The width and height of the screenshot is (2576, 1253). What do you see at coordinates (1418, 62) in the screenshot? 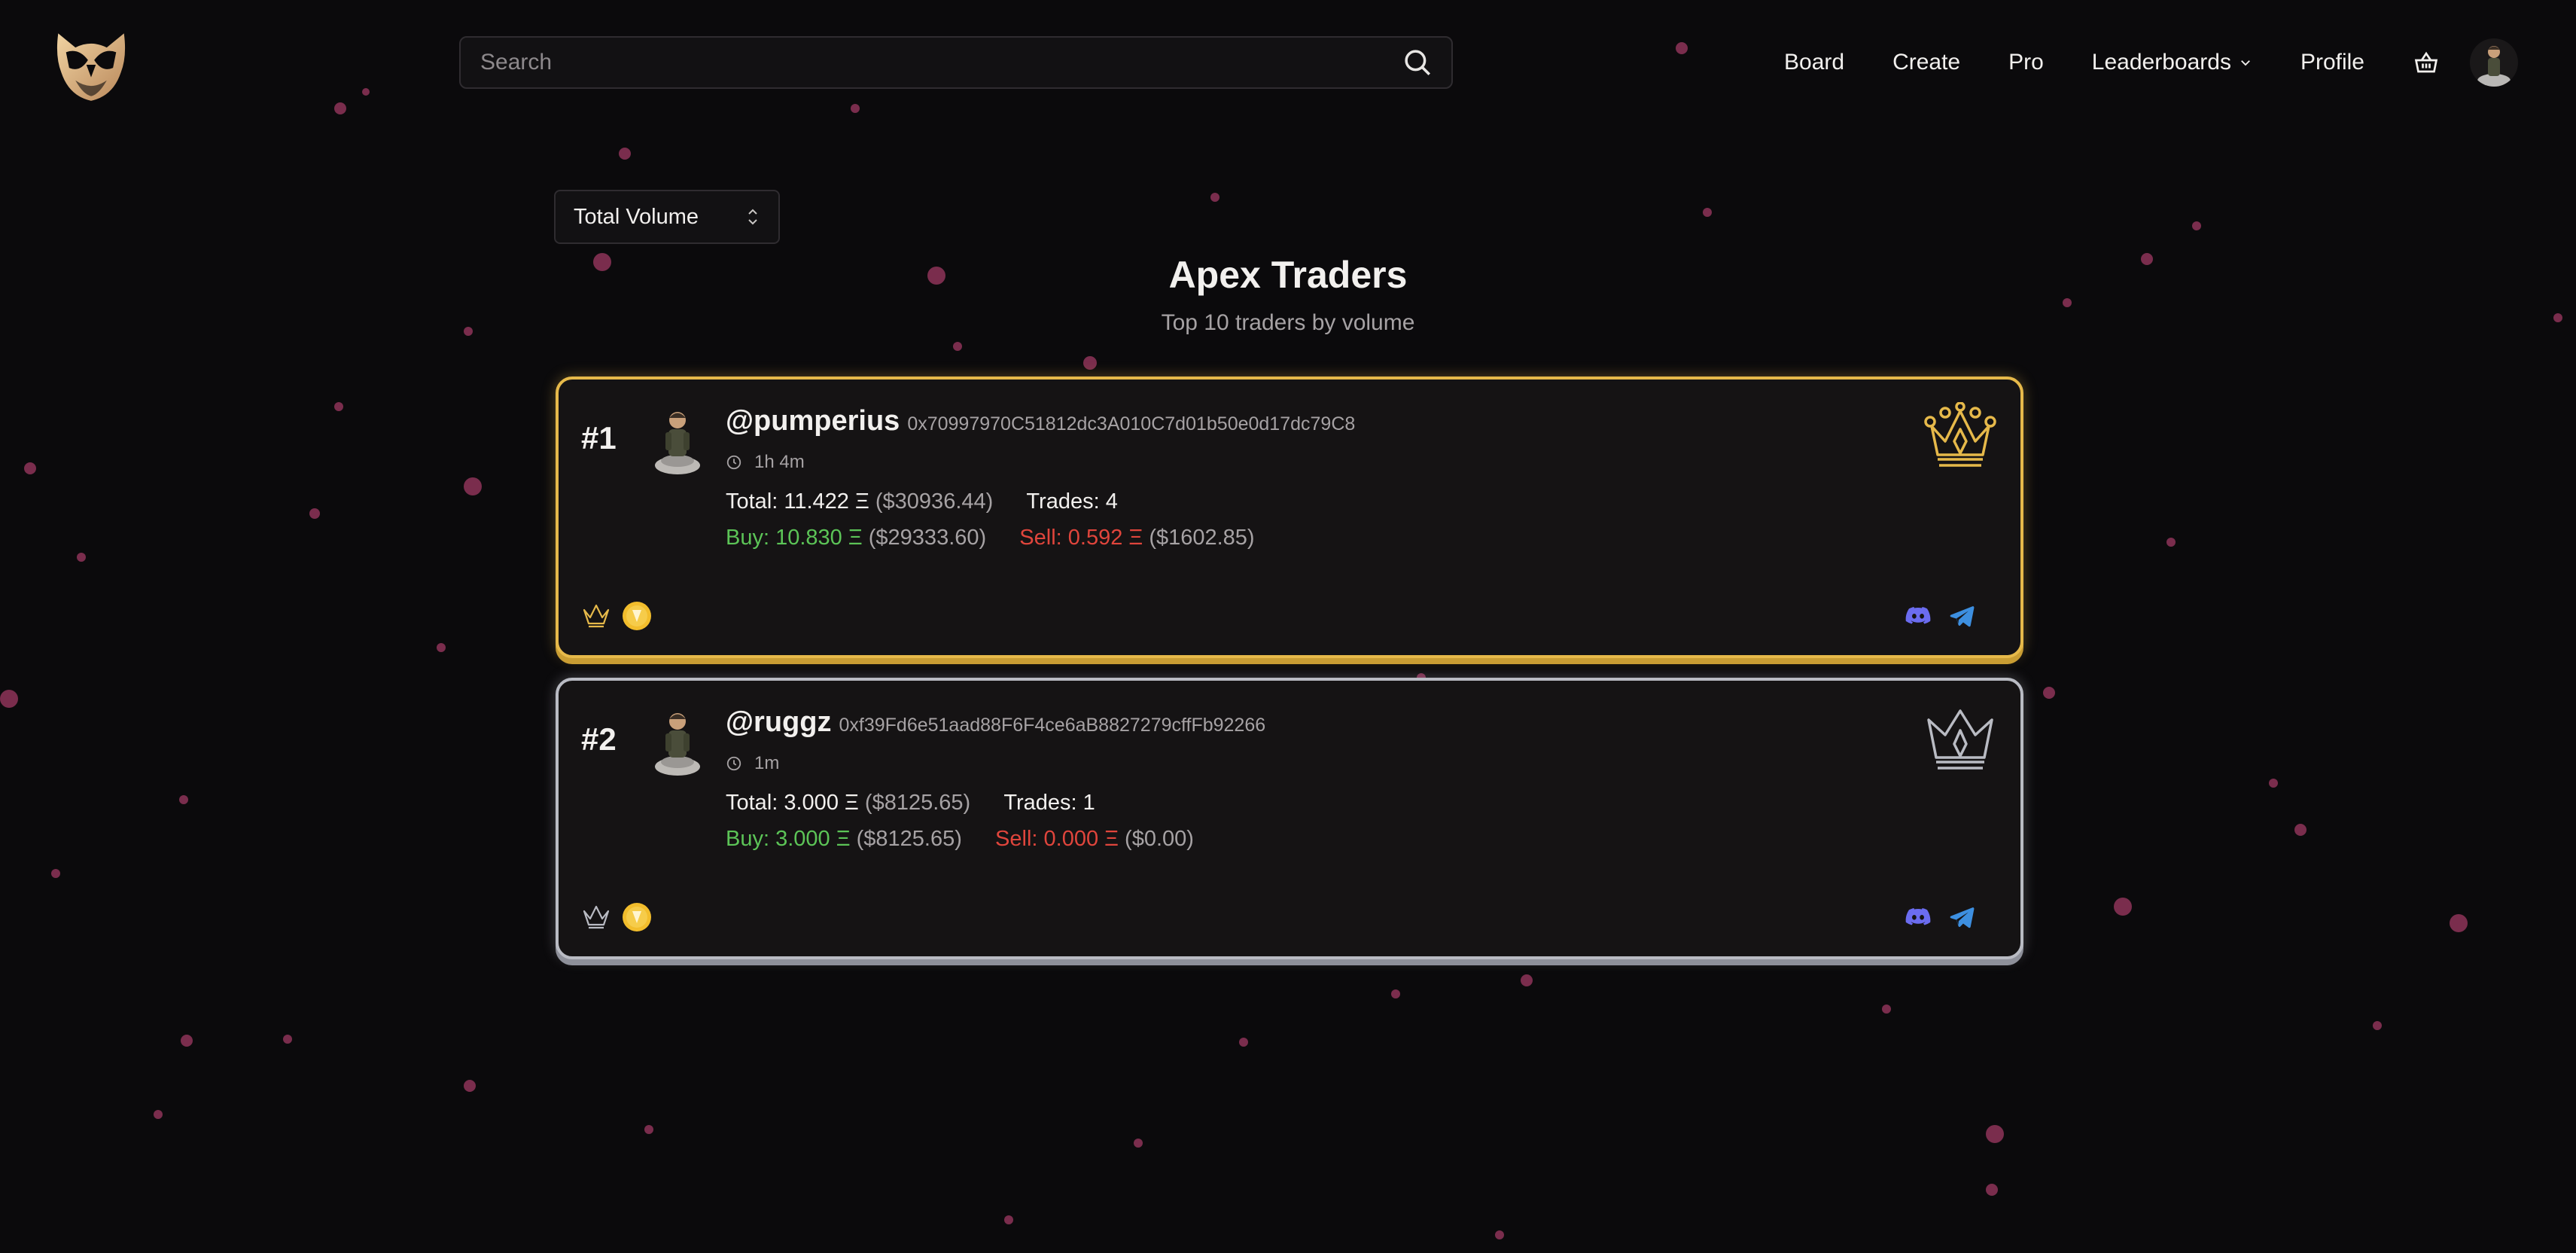
I see `search-icon` at bounding box center [1418, 62].